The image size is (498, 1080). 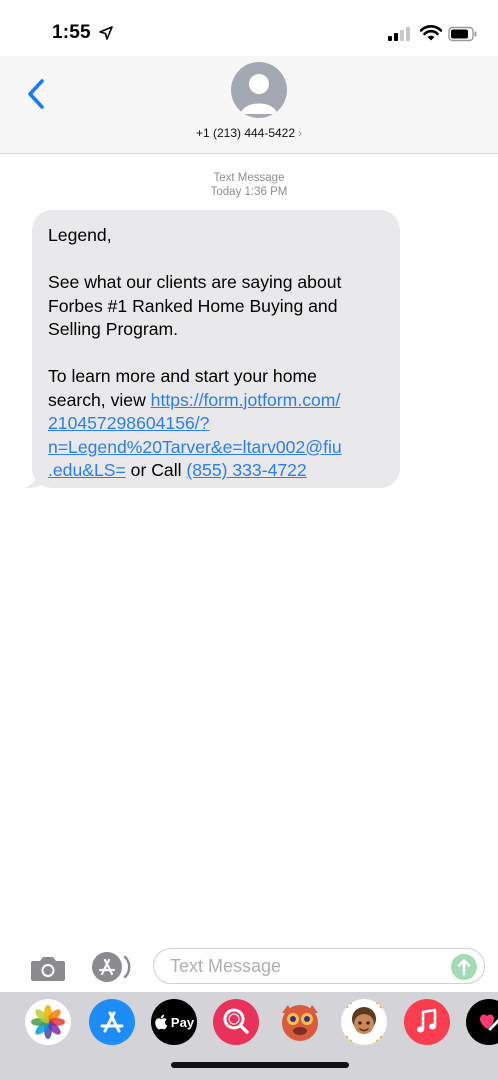 I want to click on home-indicator, so click(x=260, y=1065).